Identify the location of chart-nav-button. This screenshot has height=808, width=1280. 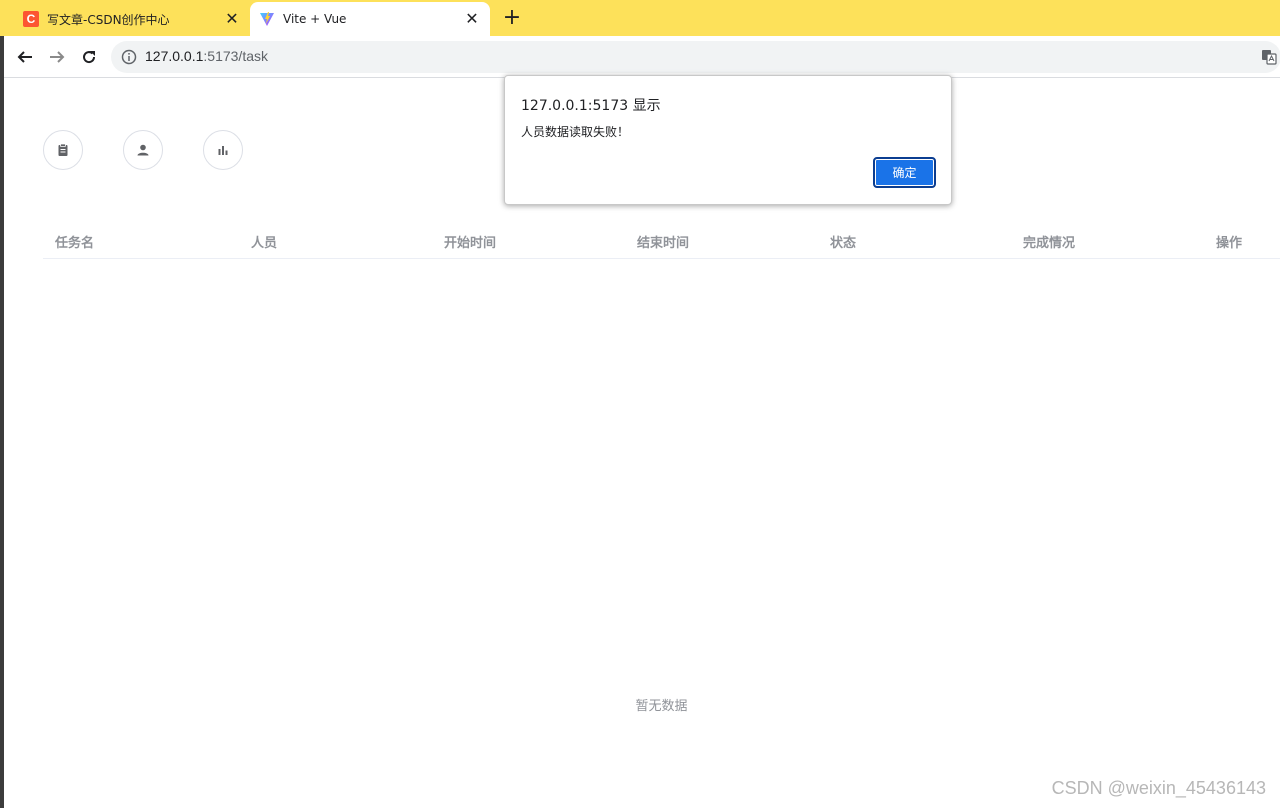
(223, 150).